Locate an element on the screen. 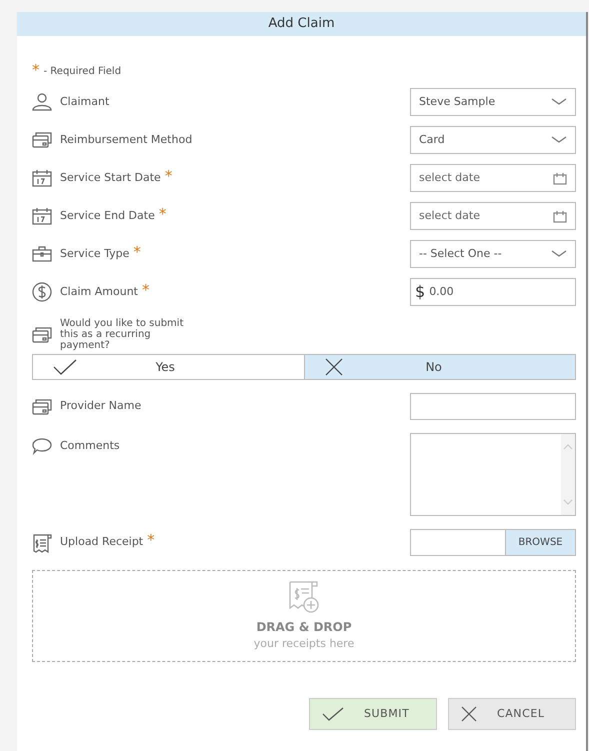  scroll-down-icon is located at coordinates (568, 502).